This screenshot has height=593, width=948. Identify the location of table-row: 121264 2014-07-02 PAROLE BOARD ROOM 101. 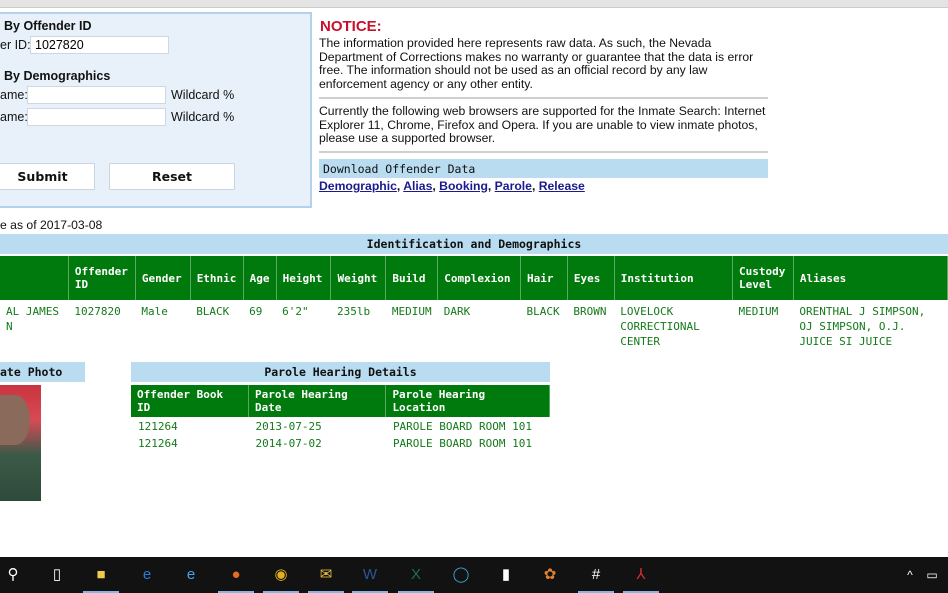
(340, 442).